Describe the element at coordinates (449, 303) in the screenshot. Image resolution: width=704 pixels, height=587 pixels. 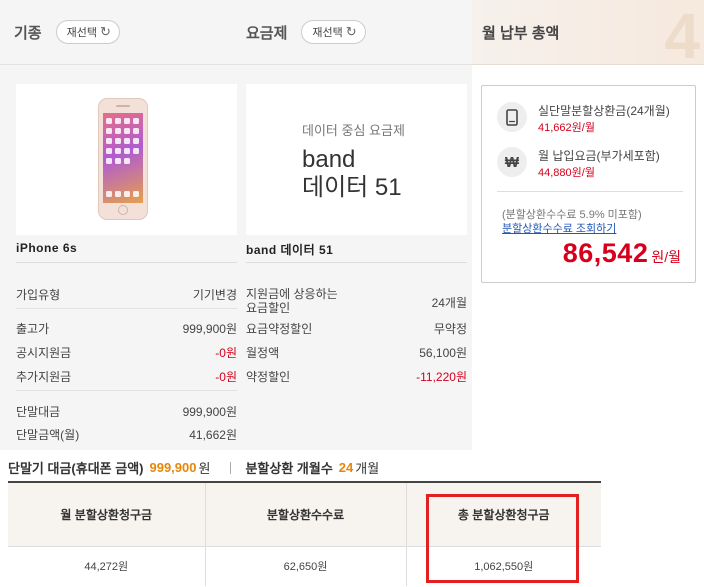
I see `row-value: 24개월` at that location.